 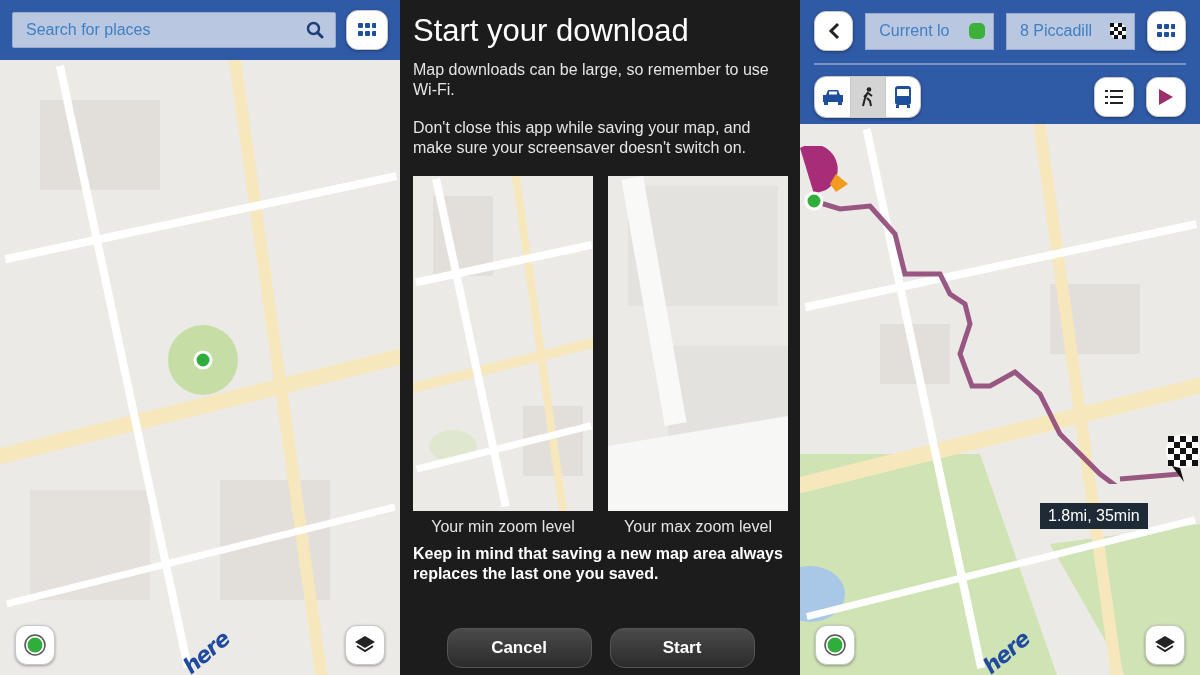 I want to click on search-field: Search for places, so click(x=174, y=30).